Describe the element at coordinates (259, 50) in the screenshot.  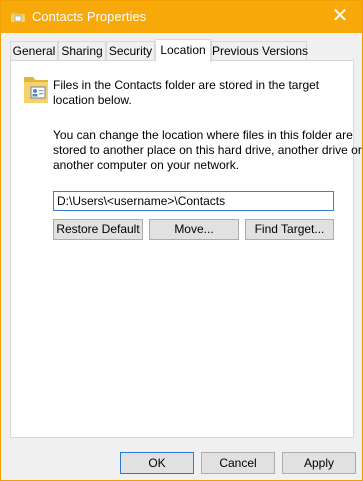
I see `tab-previous-versions: Previous Versions` at that location.